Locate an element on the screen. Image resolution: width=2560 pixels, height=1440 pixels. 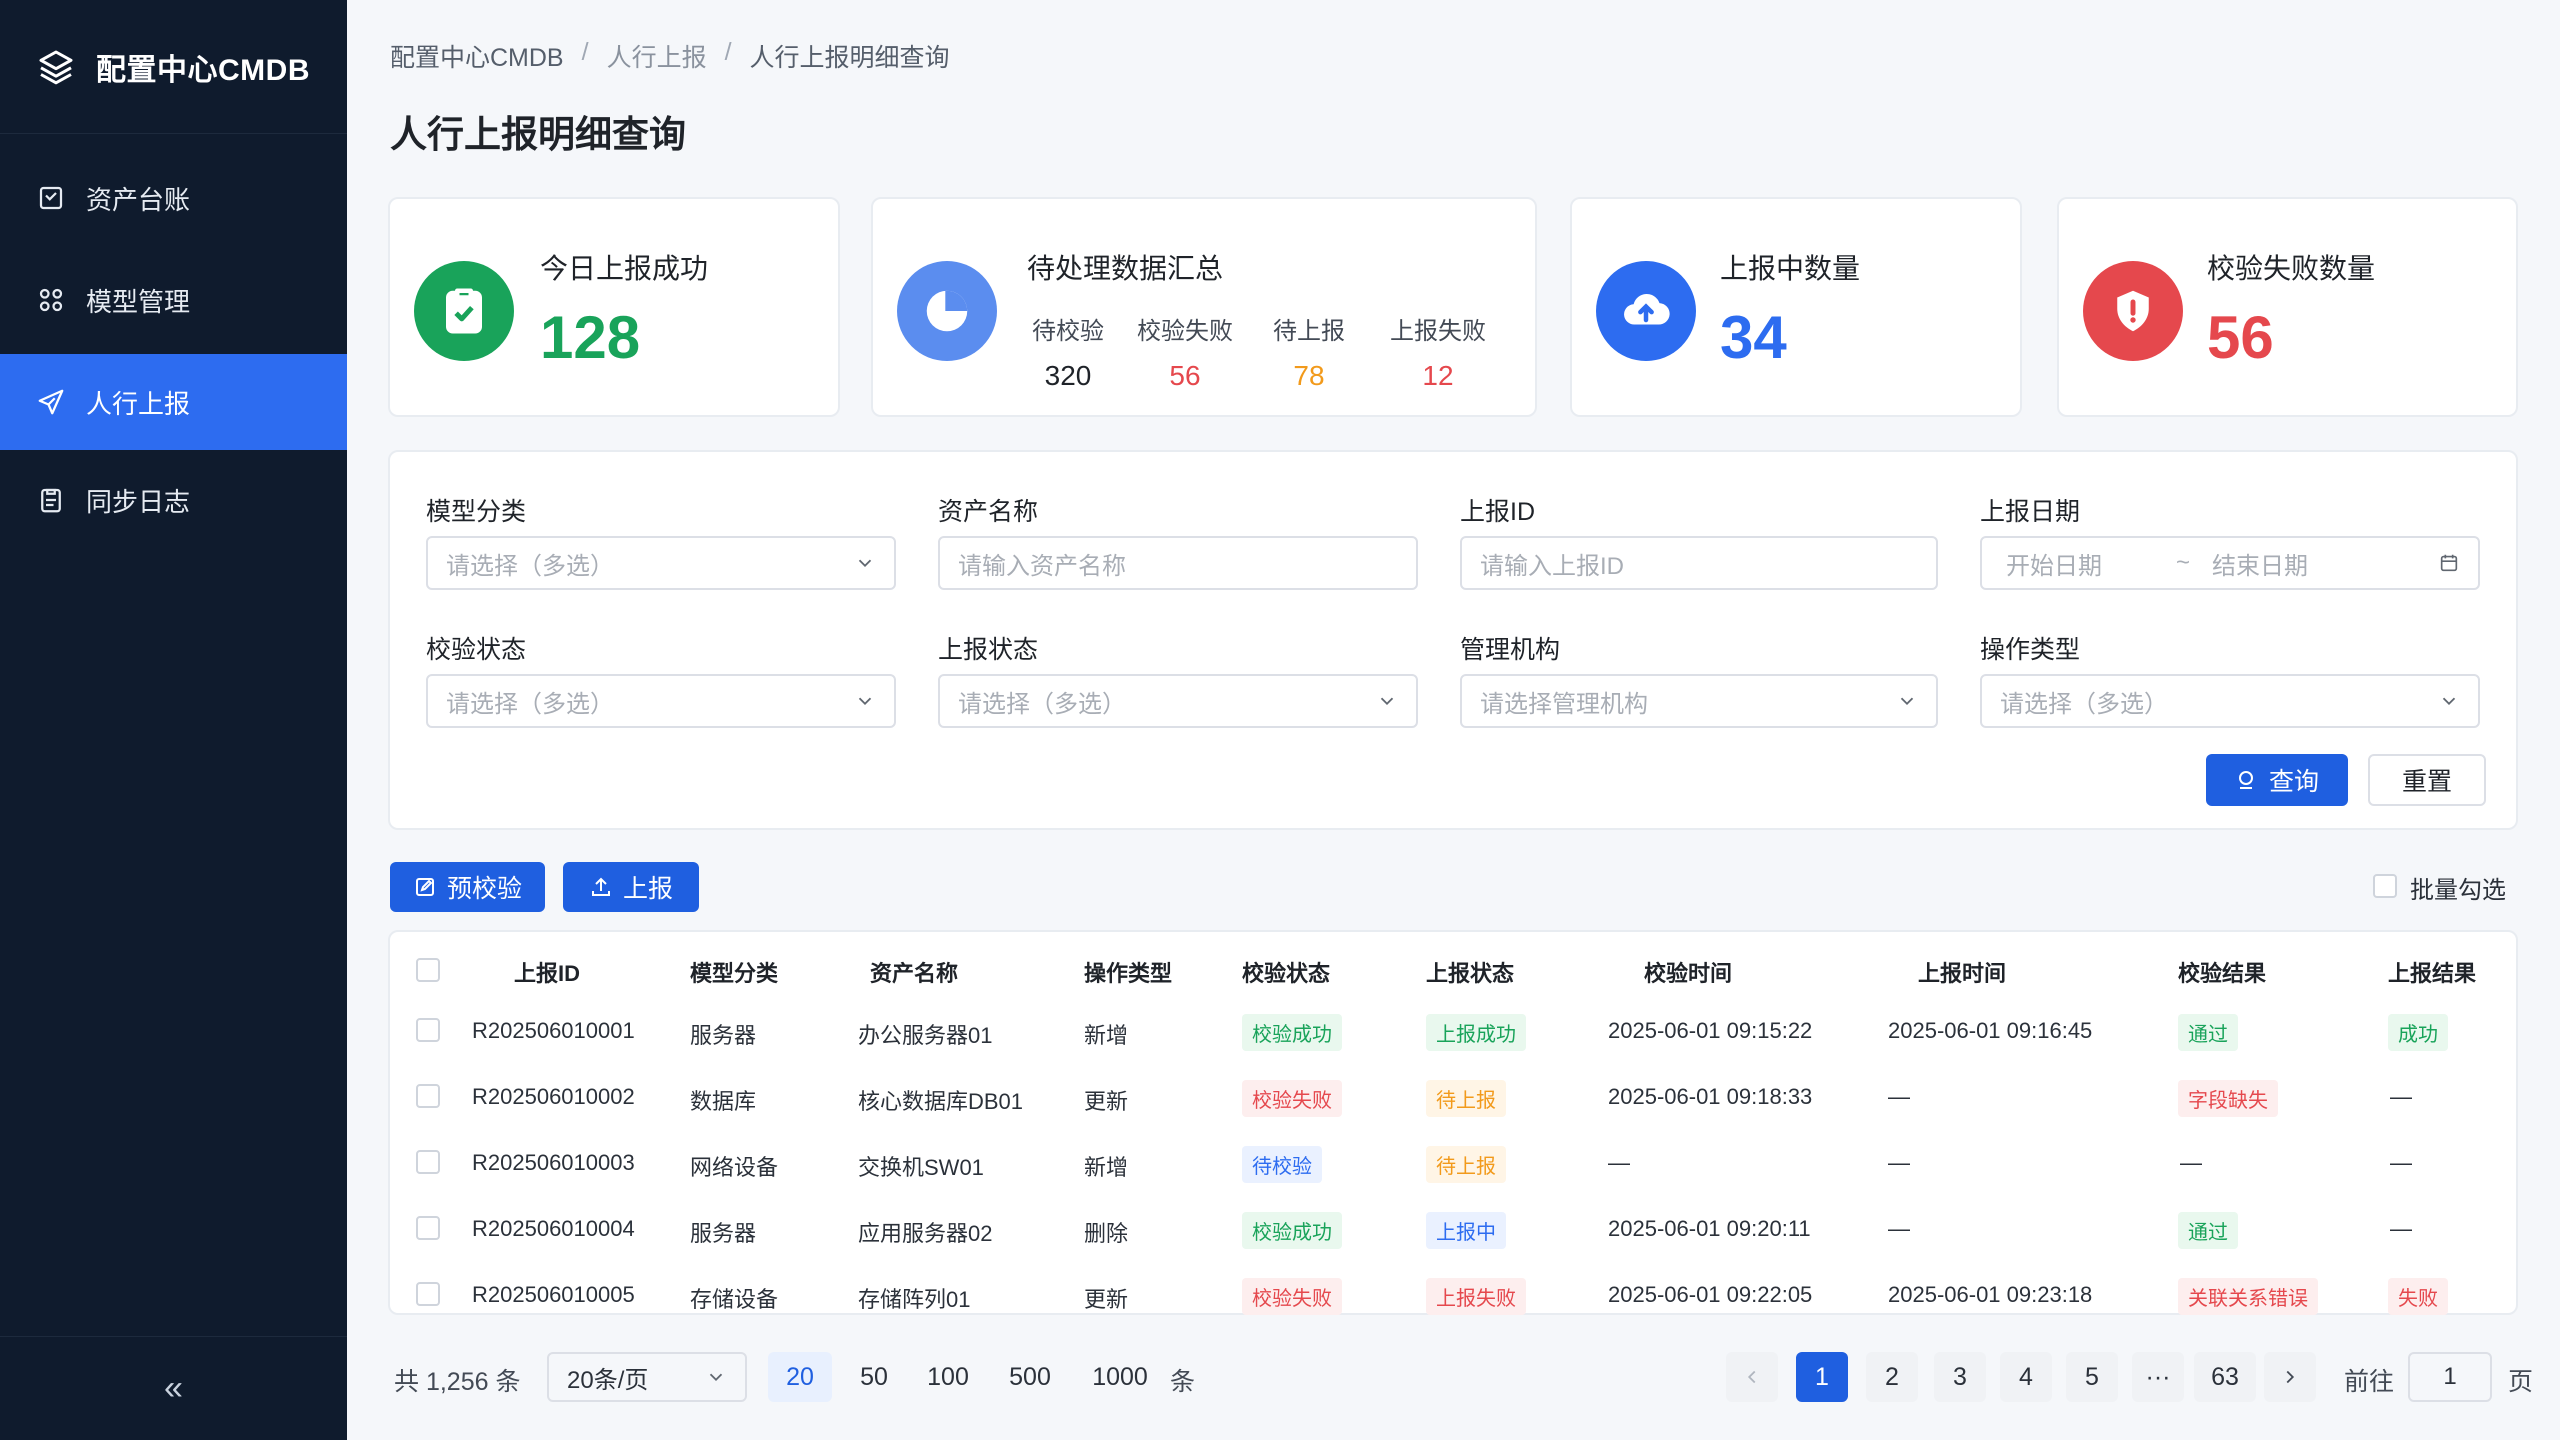
filter-label: 操作类型 is located at coordinates (2030, 650).